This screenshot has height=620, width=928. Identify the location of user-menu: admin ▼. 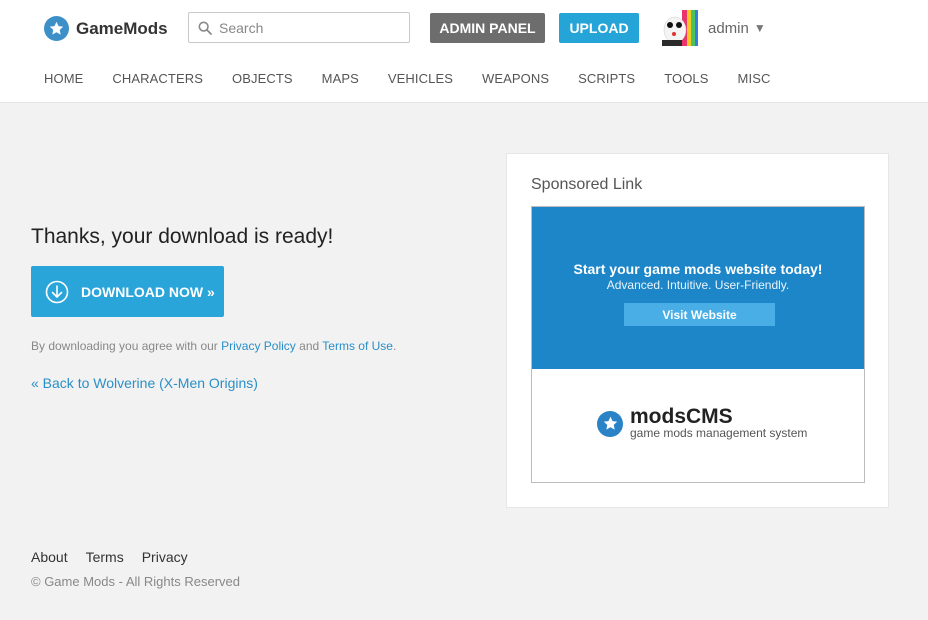
(714, 28).